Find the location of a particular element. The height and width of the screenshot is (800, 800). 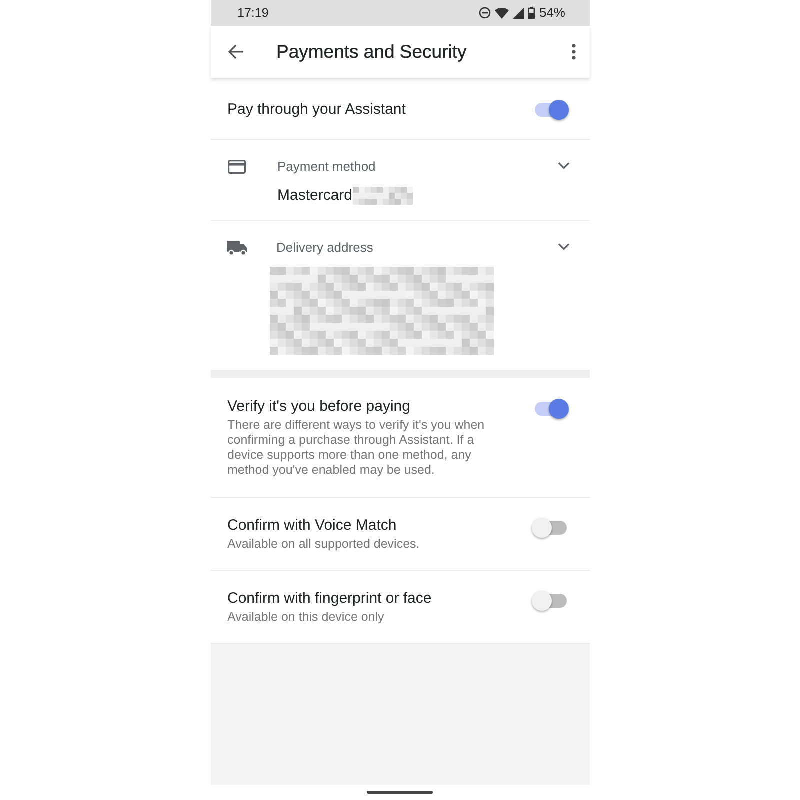

setting-title: Confirm with Voice Match is located at coordinates (313, 526).